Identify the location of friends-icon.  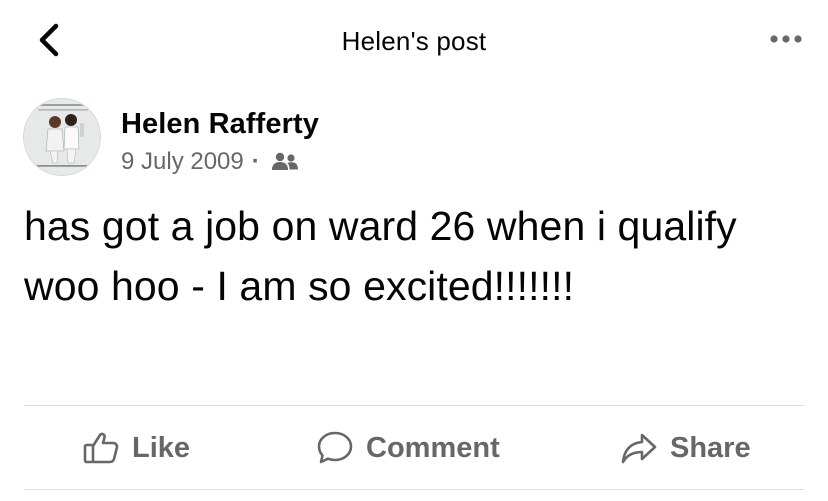
(285, 162).